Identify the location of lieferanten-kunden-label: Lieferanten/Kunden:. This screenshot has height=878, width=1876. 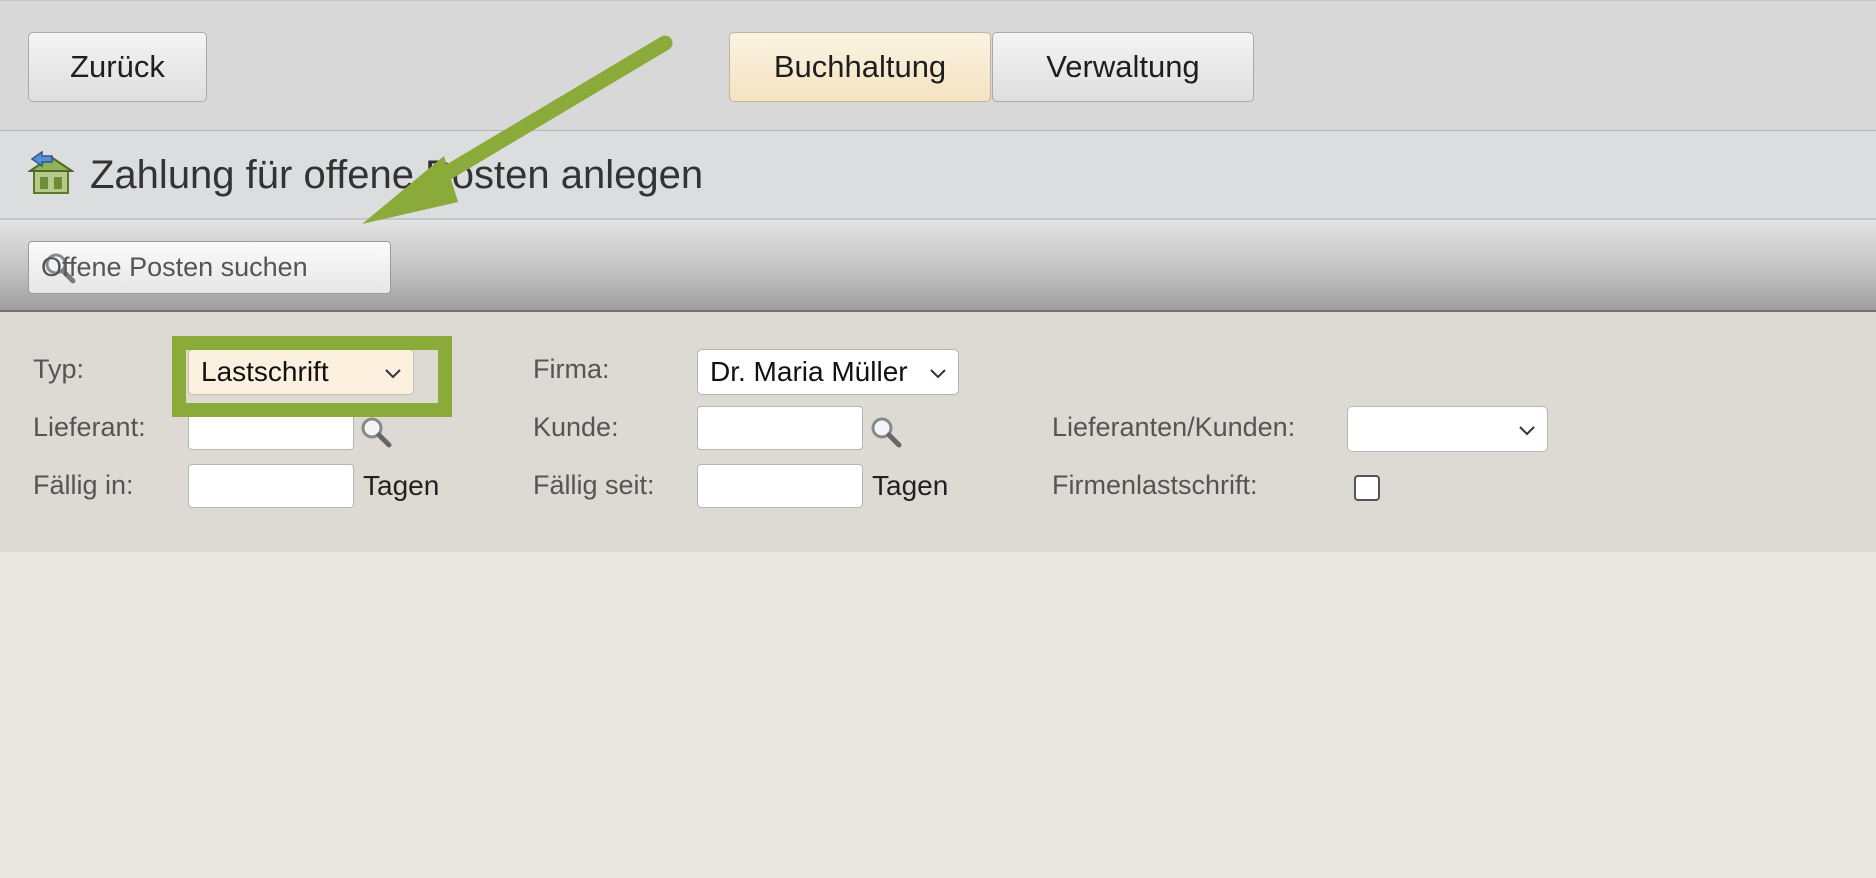
(1174, 427).